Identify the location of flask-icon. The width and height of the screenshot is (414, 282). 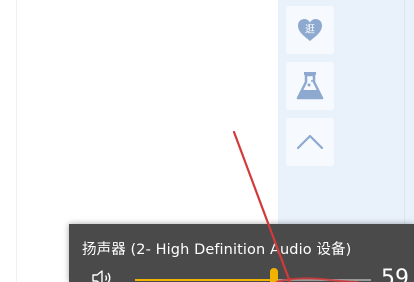
(310, 86).